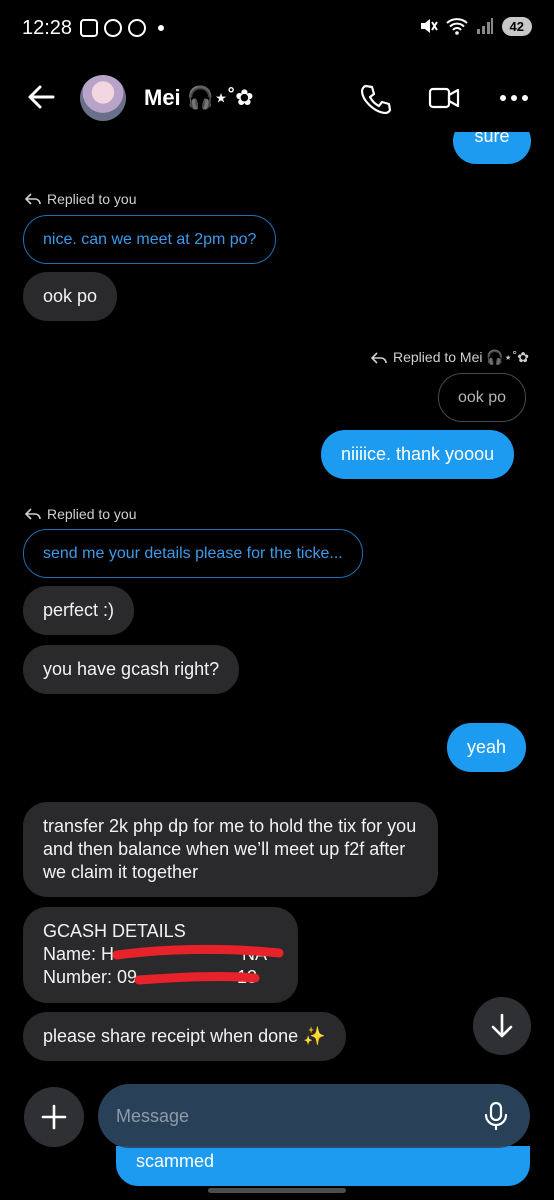  I want to click on battery-indicator: 42, so click(516, 26).